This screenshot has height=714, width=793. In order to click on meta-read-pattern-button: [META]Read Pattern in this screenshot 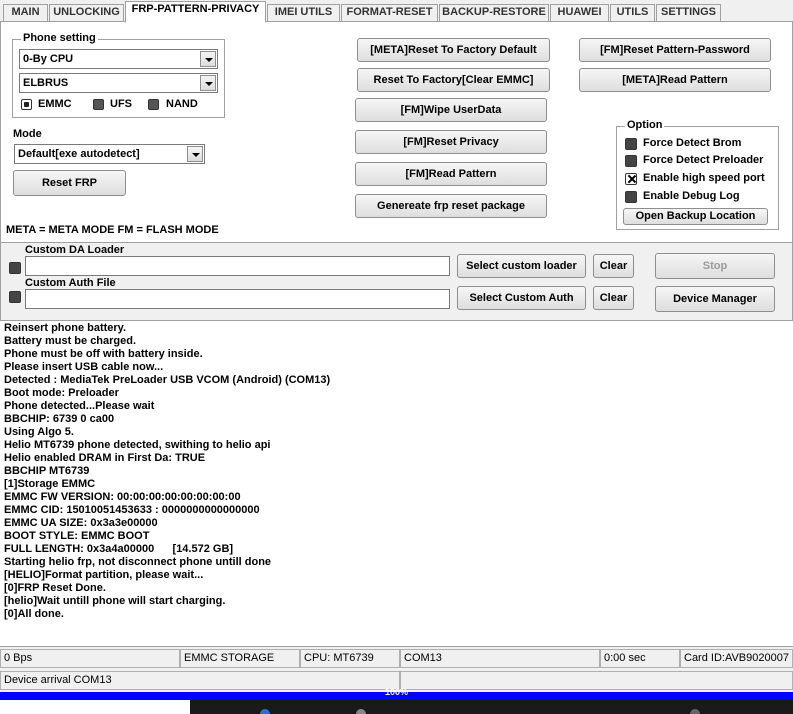, I will do `click(675, 80)`.